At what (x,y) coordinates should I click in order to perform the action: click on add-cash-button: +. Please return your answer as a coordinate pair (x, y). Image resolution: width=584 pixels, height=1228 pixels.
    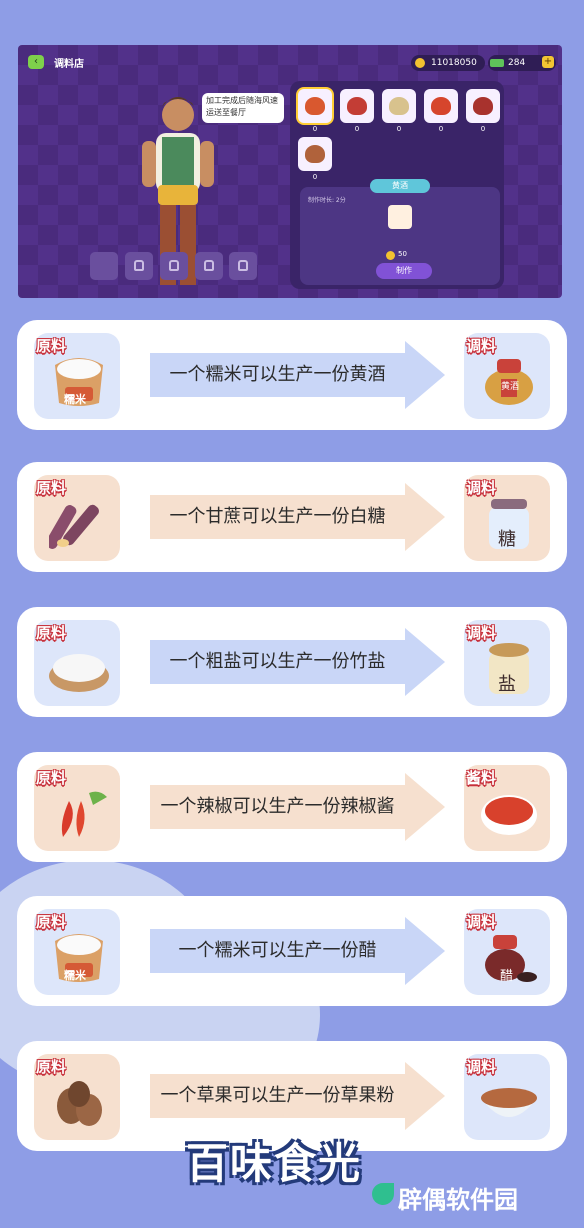
    Looking at the image, I should click on (548, 62).